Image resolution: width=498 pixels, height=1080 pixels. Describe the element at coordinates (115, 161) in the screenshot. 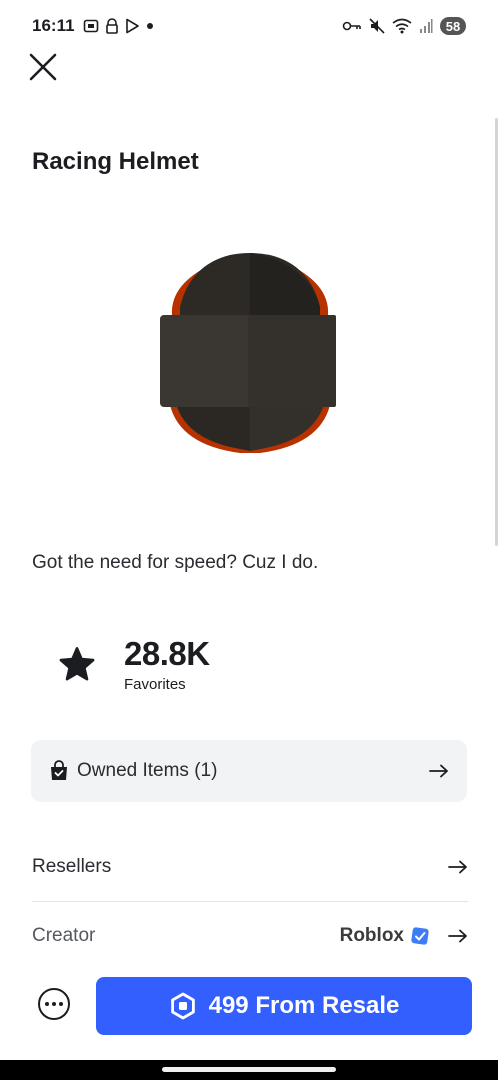

I see `item-title: Racing Helmet` at that location.